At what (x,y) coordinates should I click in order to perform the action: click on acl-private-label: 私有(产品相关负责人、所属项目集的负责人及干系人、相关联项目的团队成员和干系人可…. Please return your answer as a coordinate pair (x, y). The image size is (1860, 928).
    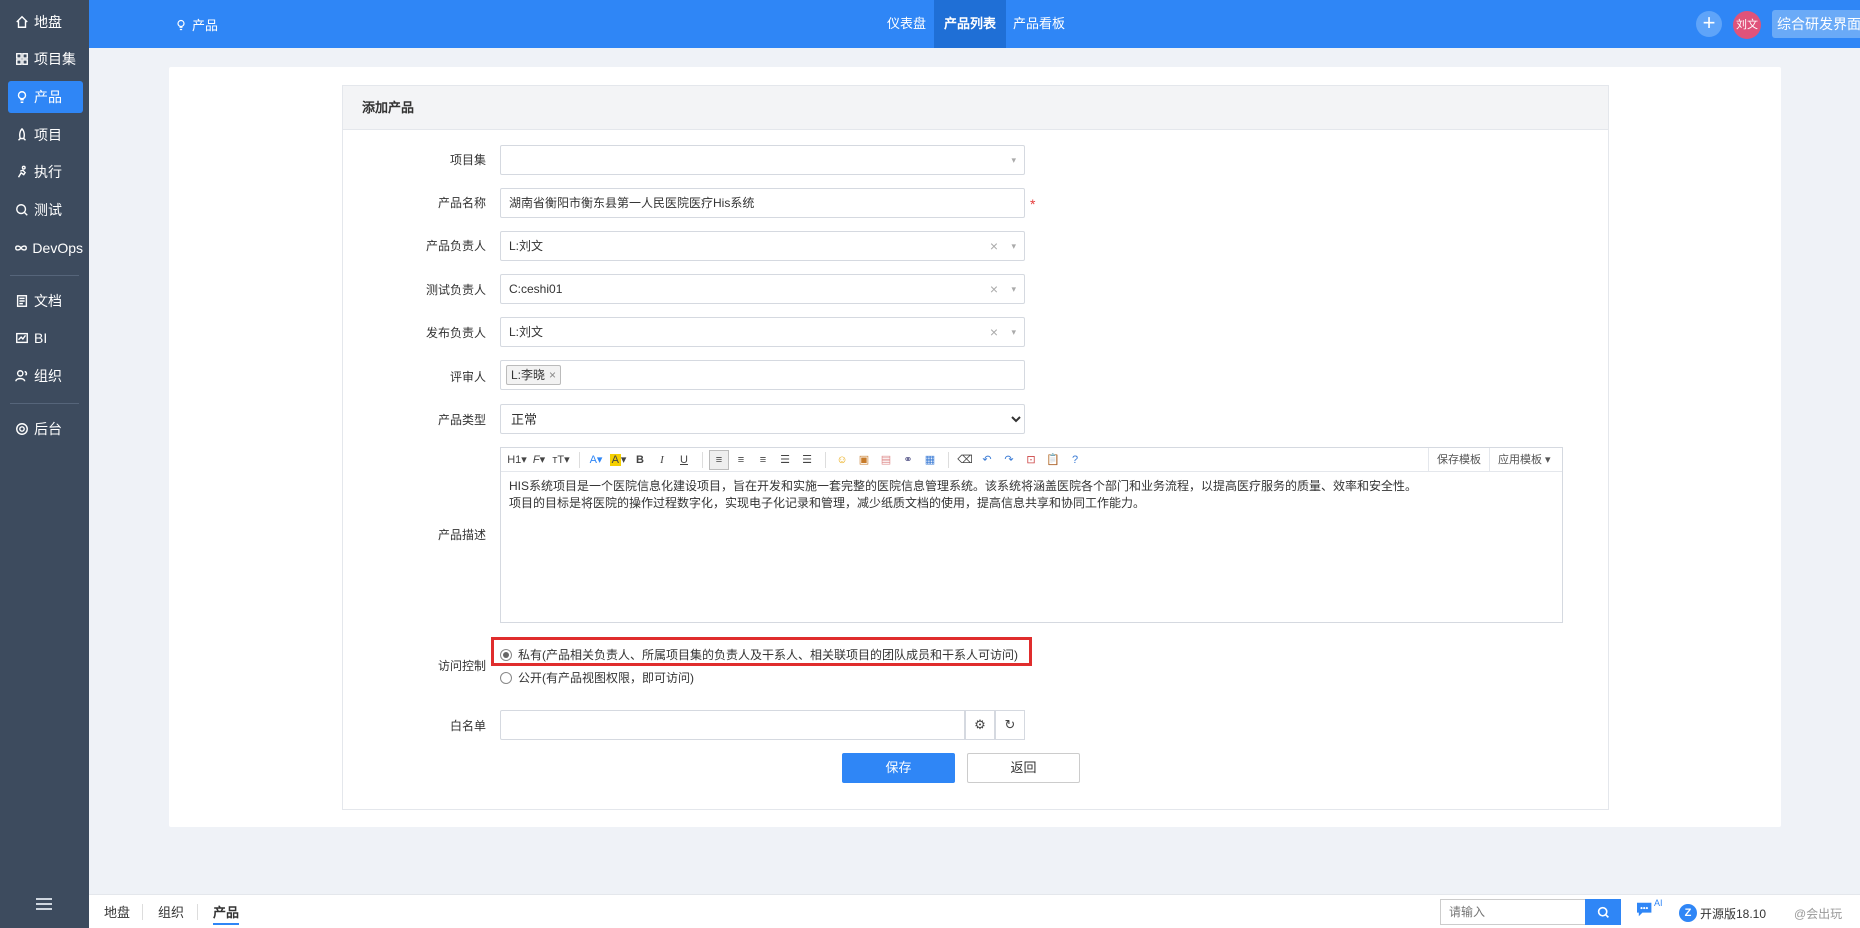
    Looking at the image, I should click on (768, 655).